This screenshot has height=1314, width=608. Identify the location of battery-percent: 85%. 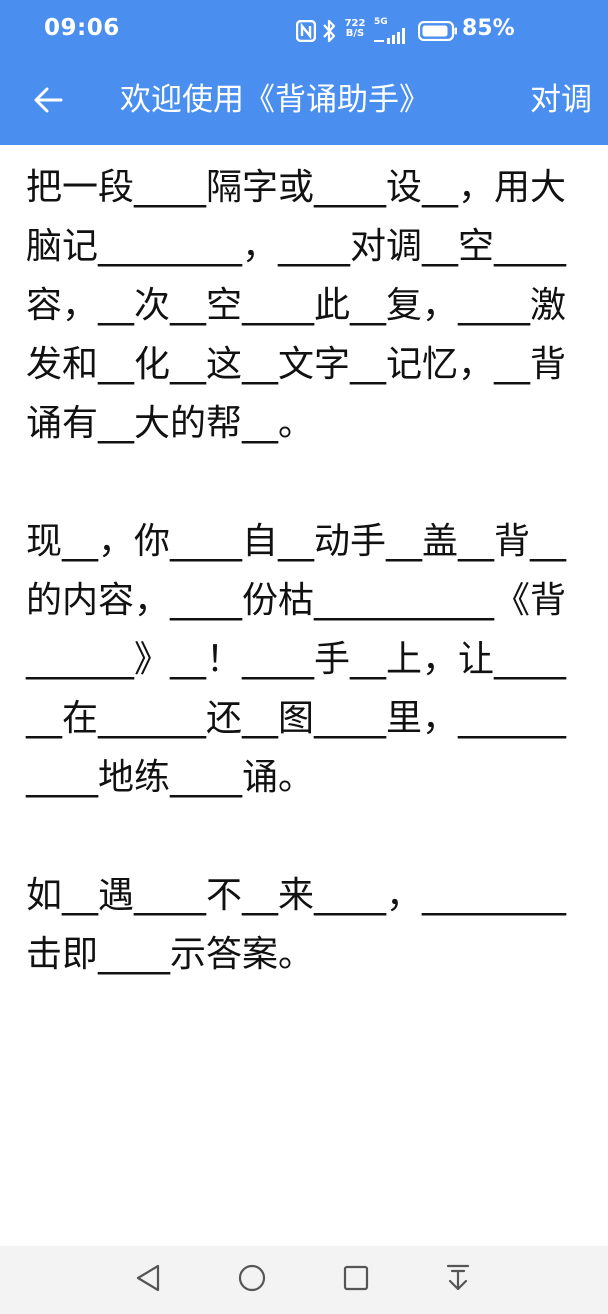
(488, 28).